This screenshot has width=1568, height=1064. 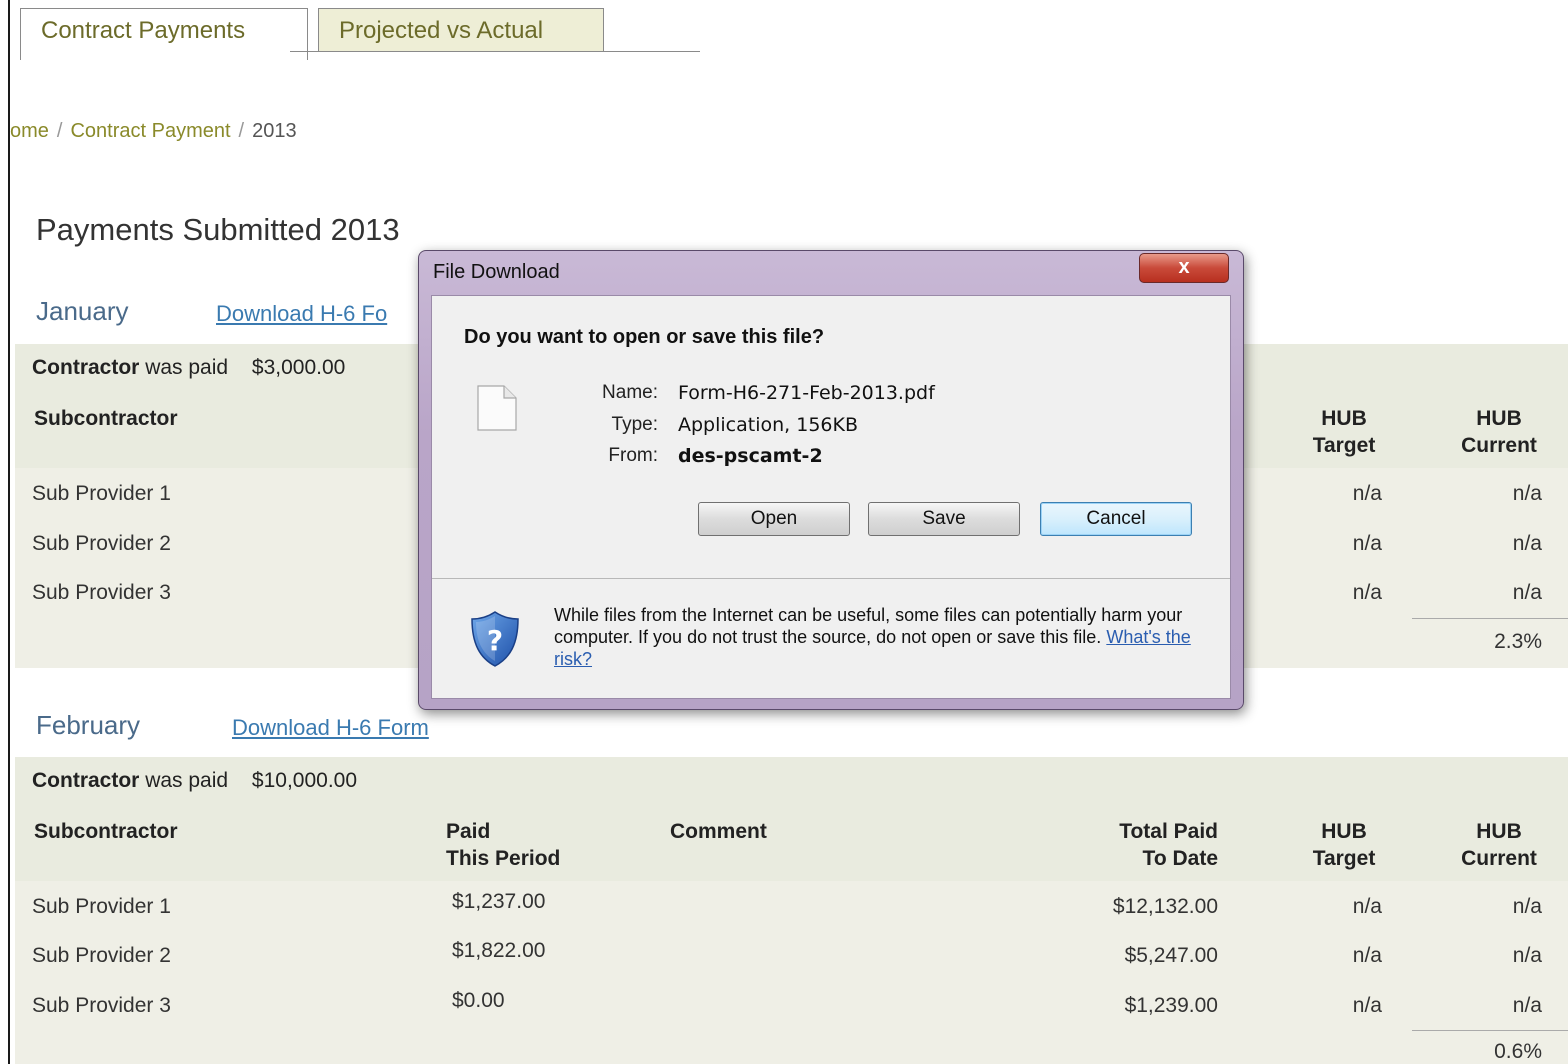 I want to click on col-paid-line1: Paid, so click(x=468, y=831).